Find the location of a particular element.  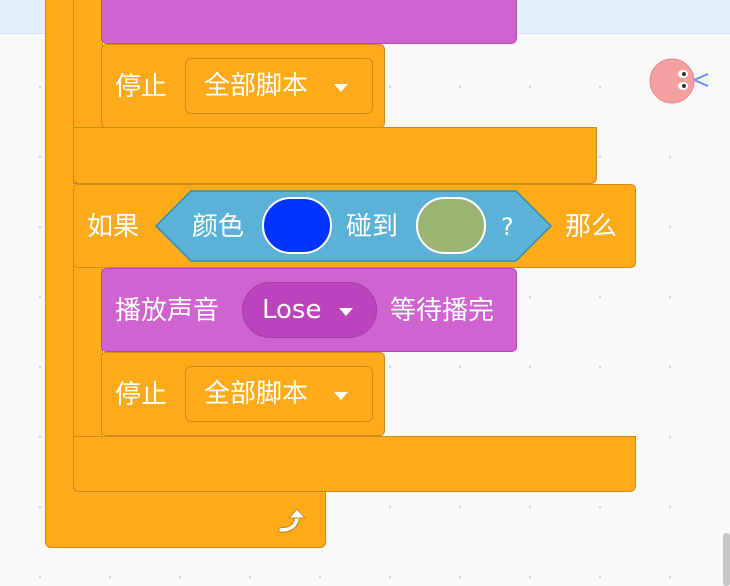

if-block-2-bottom is located at coordinates (354, 464).